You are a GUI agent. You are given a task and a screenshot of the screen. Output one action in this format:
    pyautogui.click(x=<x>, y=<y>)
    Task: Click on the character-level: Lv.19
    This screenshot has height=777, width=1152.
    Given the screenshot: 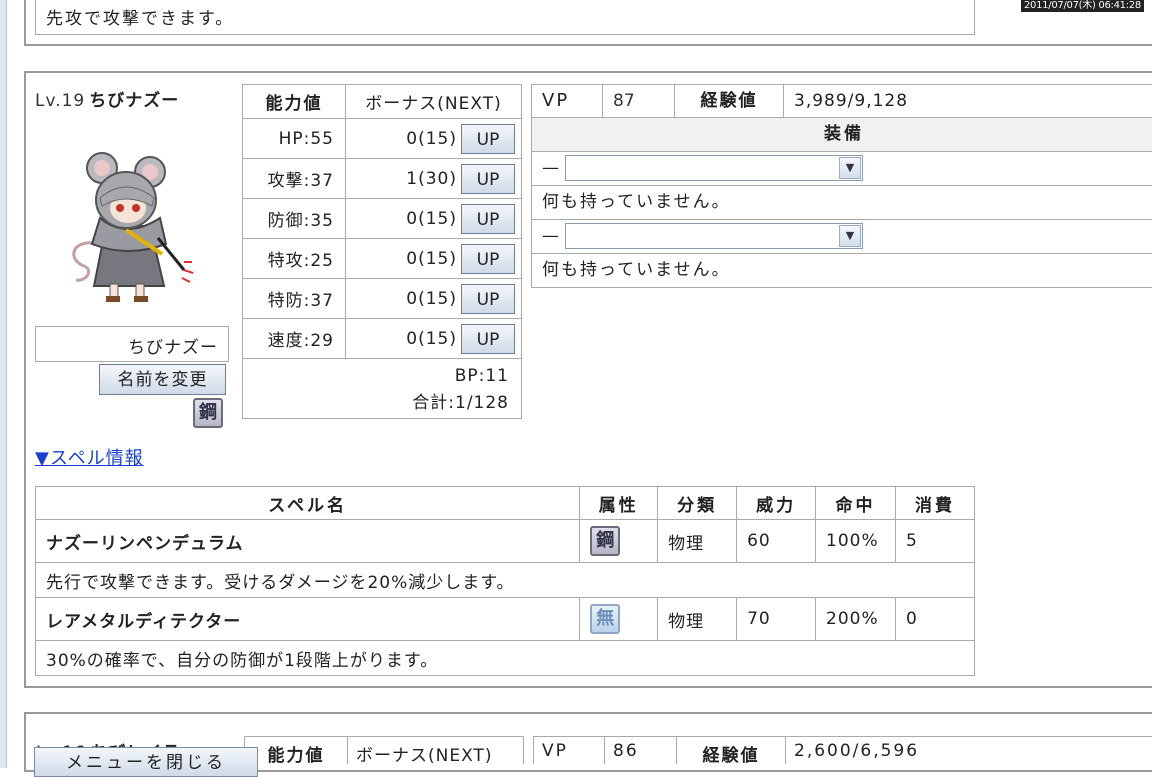 What is the action you would take?
    pyautogui.click(x=60, y=101)
    